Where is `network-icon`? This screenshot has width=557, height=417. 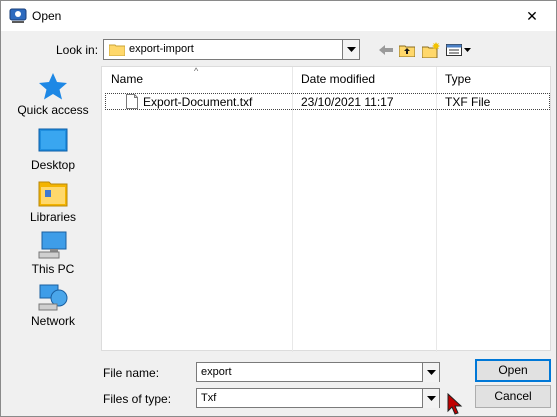
network-icon is located at coordinates (53, 297).